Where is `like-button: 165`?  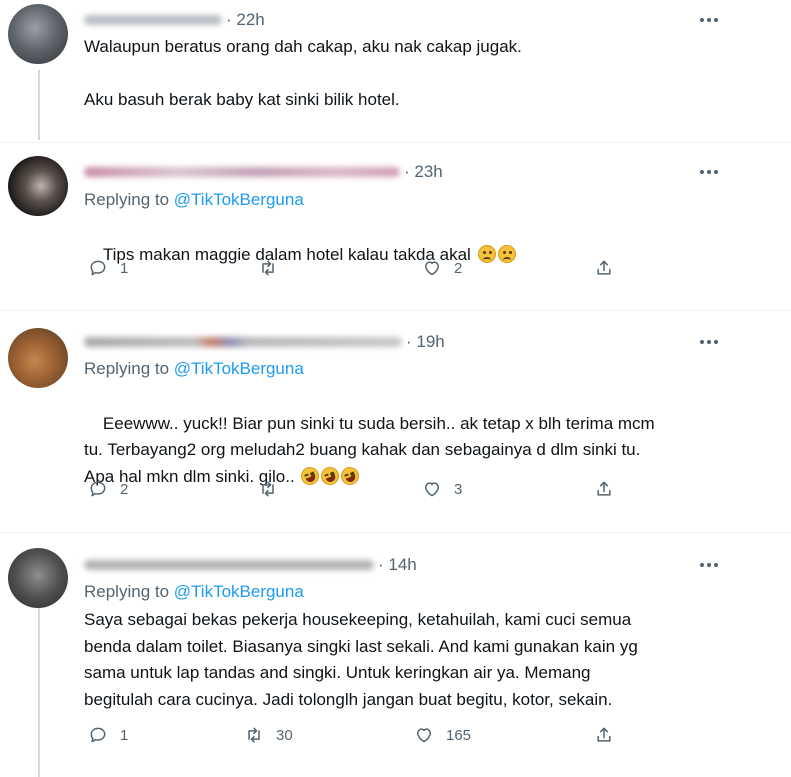
like-button: 165 is located at coordinates (442, 735).